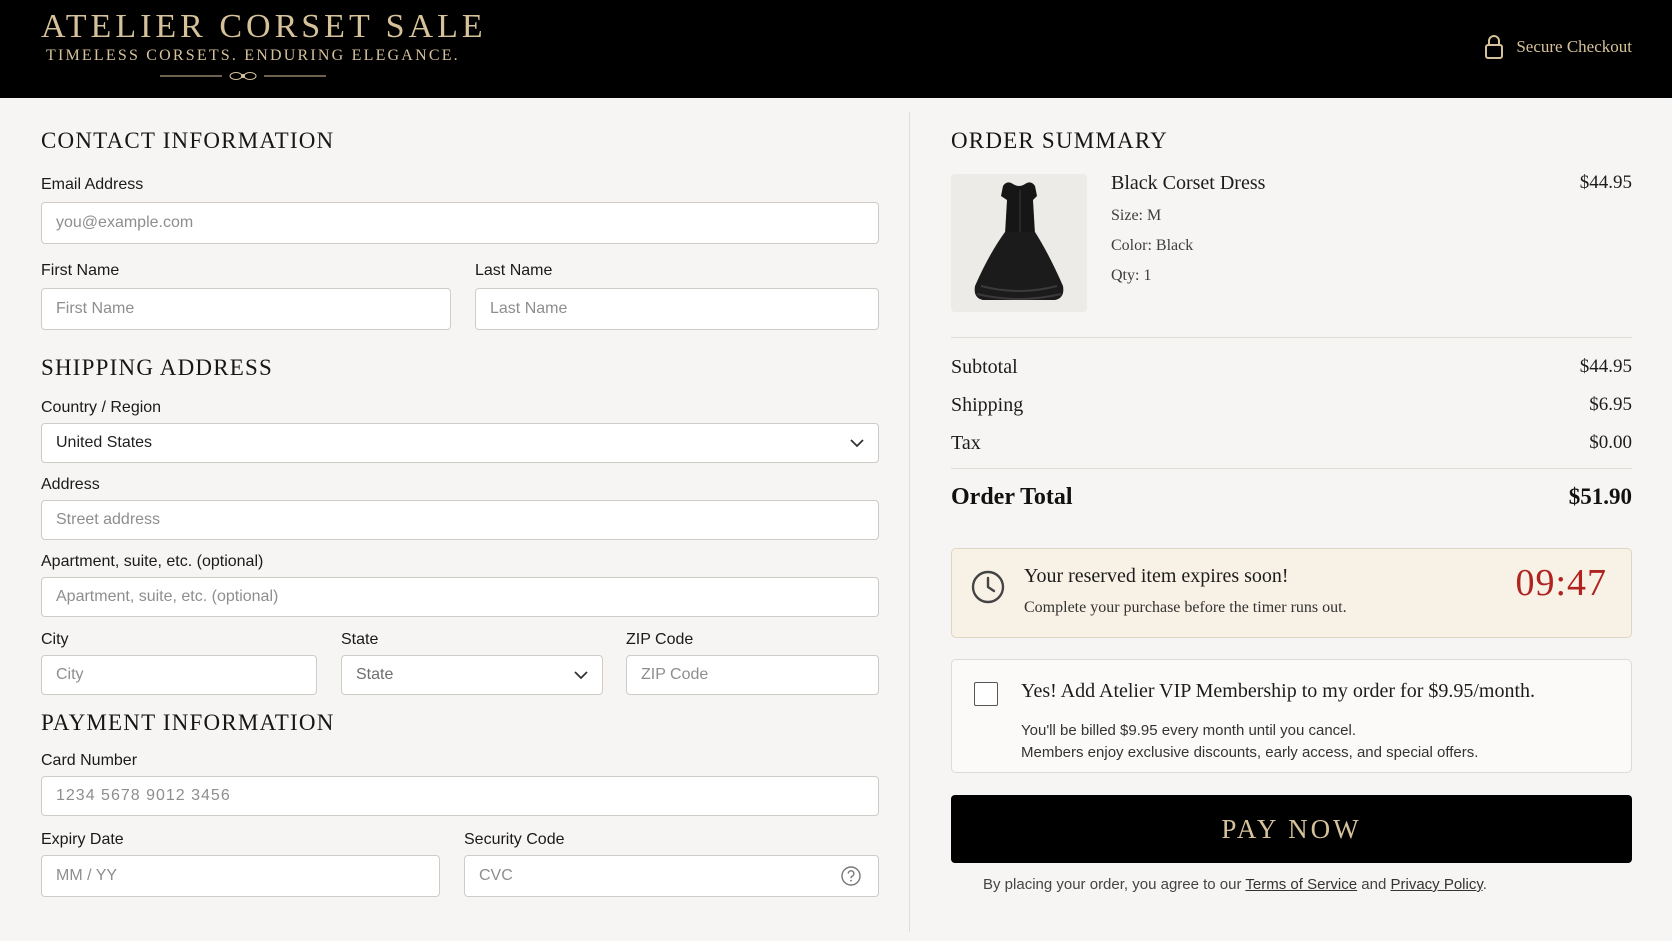 The width and height of the screenshot is (1672, 941). I want to click on last-name-input, so click(677, 309).